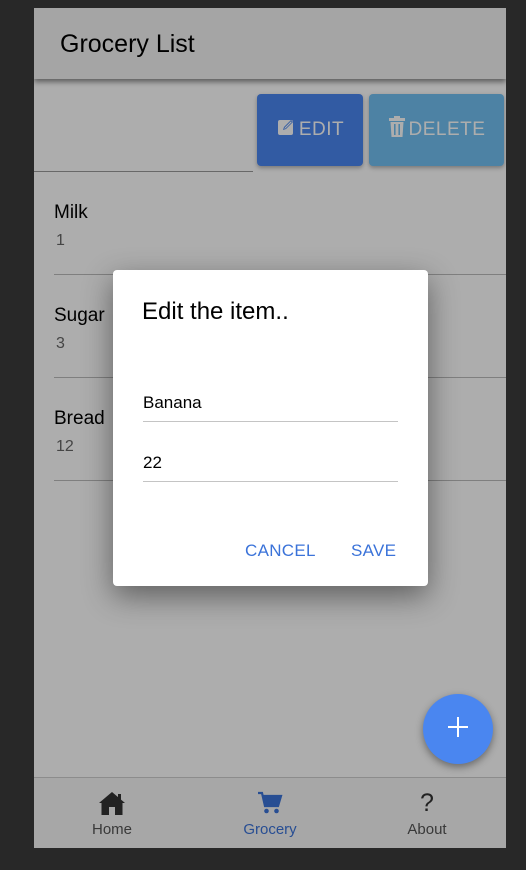 Image resolution: width=526 pixels, height=870 pixels. I want to click on save-button: SAVE, so click(373, 551).